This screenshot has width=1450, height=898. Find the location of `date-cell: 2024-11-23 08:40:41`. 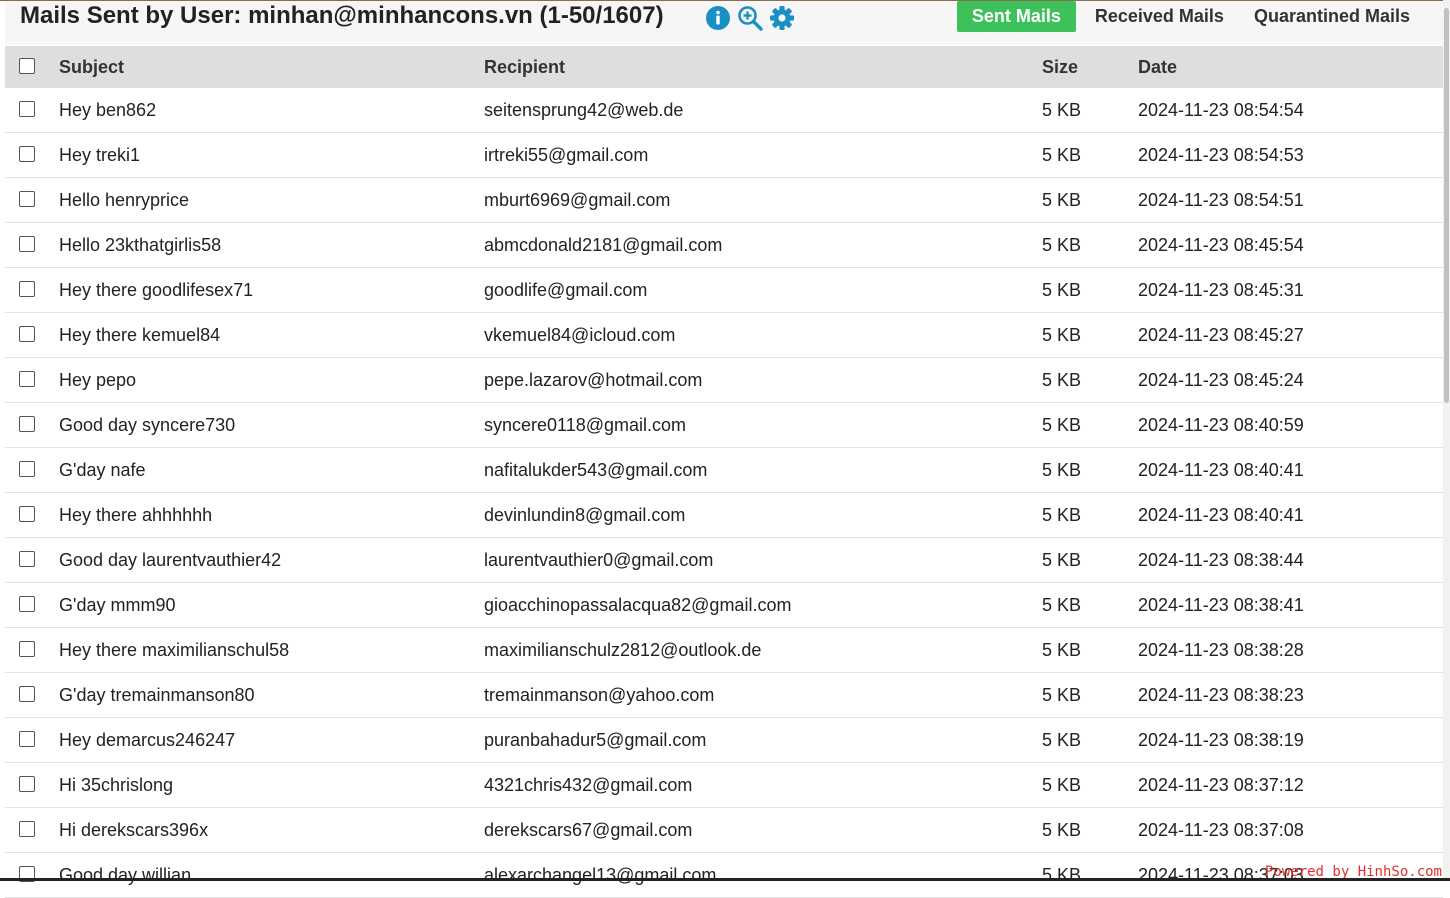

date-cell: 2024-11-23 08:40:41 is located at coordinates (1290, 470).